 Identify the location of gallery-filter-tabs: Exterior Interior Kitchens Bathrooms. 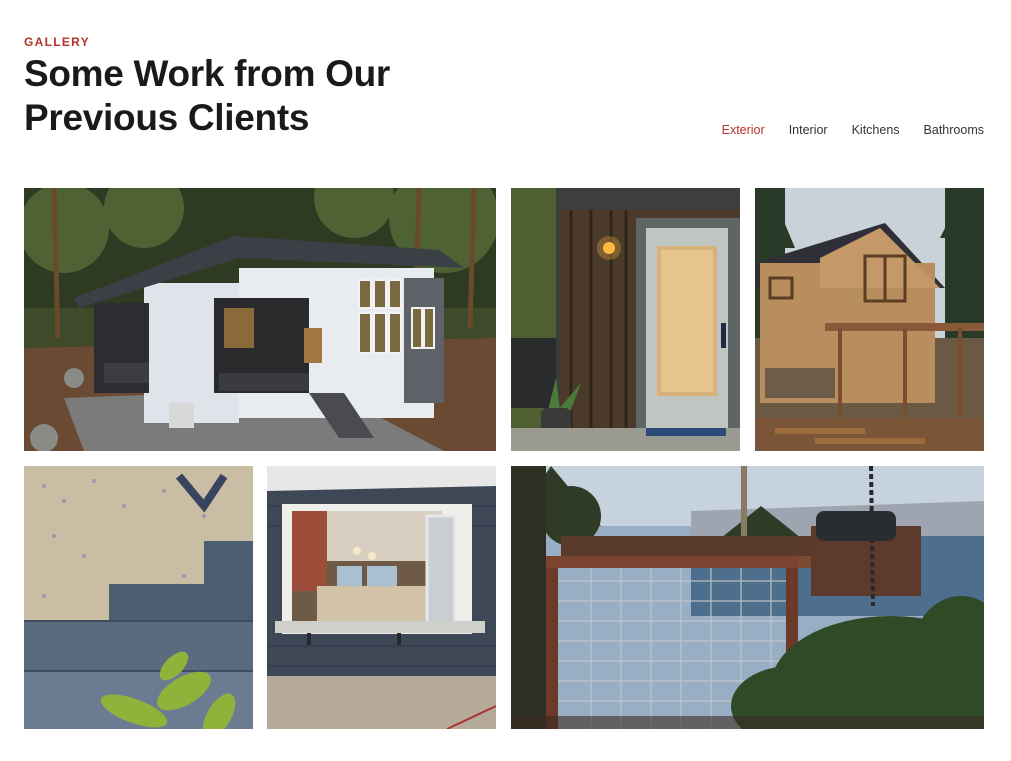
(853, 130).